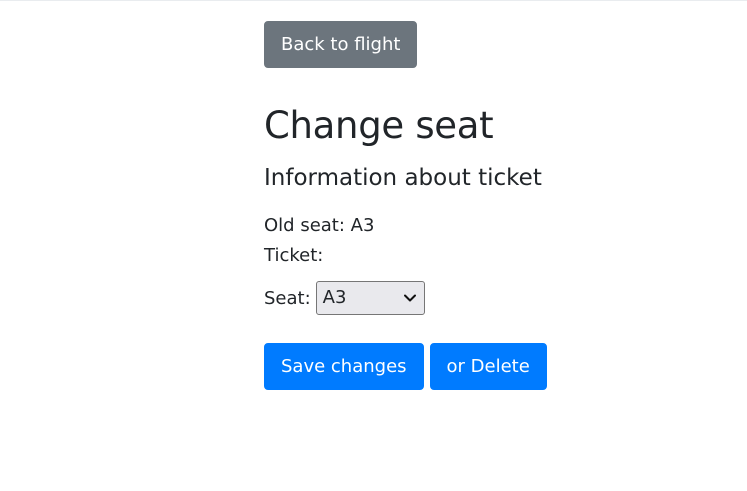 The height and width of the screenshot is (491, 747). Describe the element at coordinates (341, 44) in the screenshot. I see `back-to-flight-button: Back to flight` at that location.